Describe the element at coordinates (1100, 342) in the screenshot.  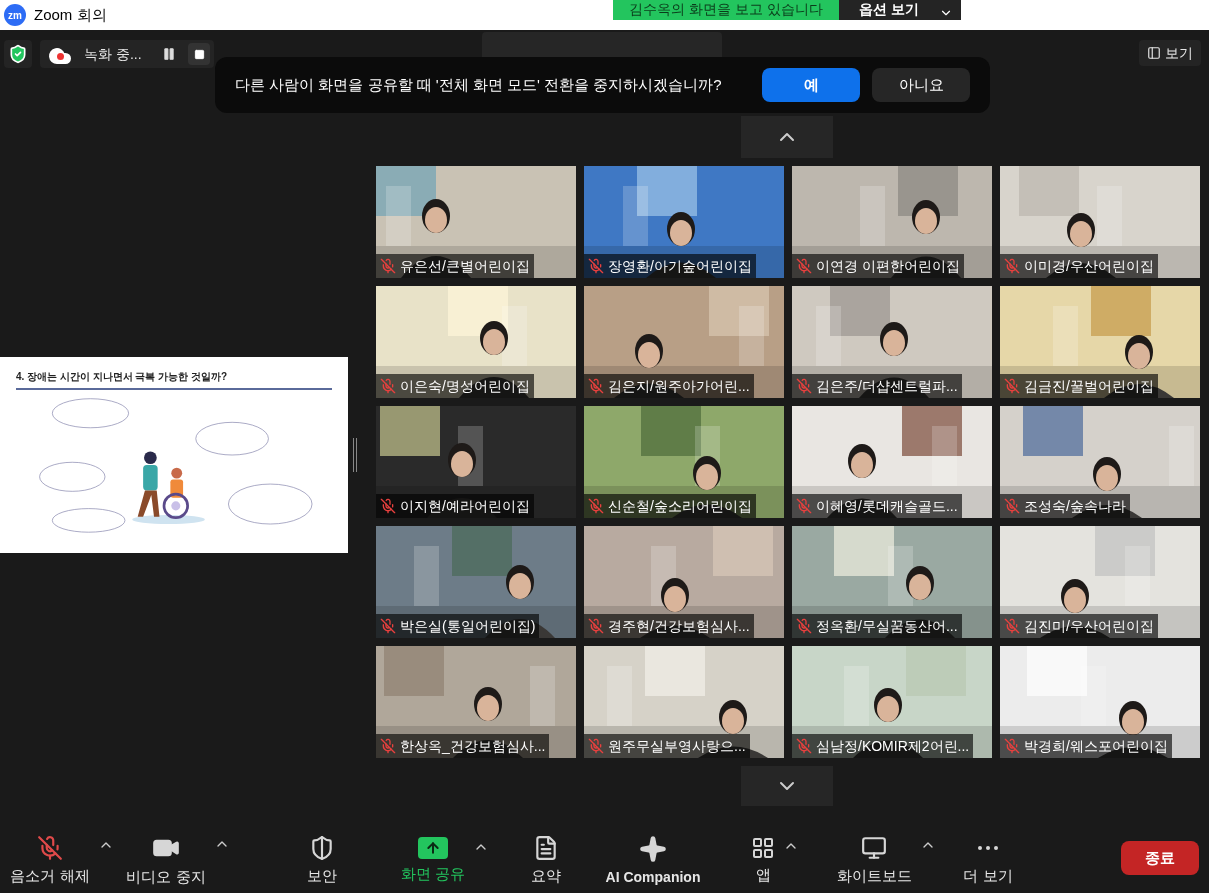
I see `video-tile: 김금진/꿀벌어린이집` at that location.